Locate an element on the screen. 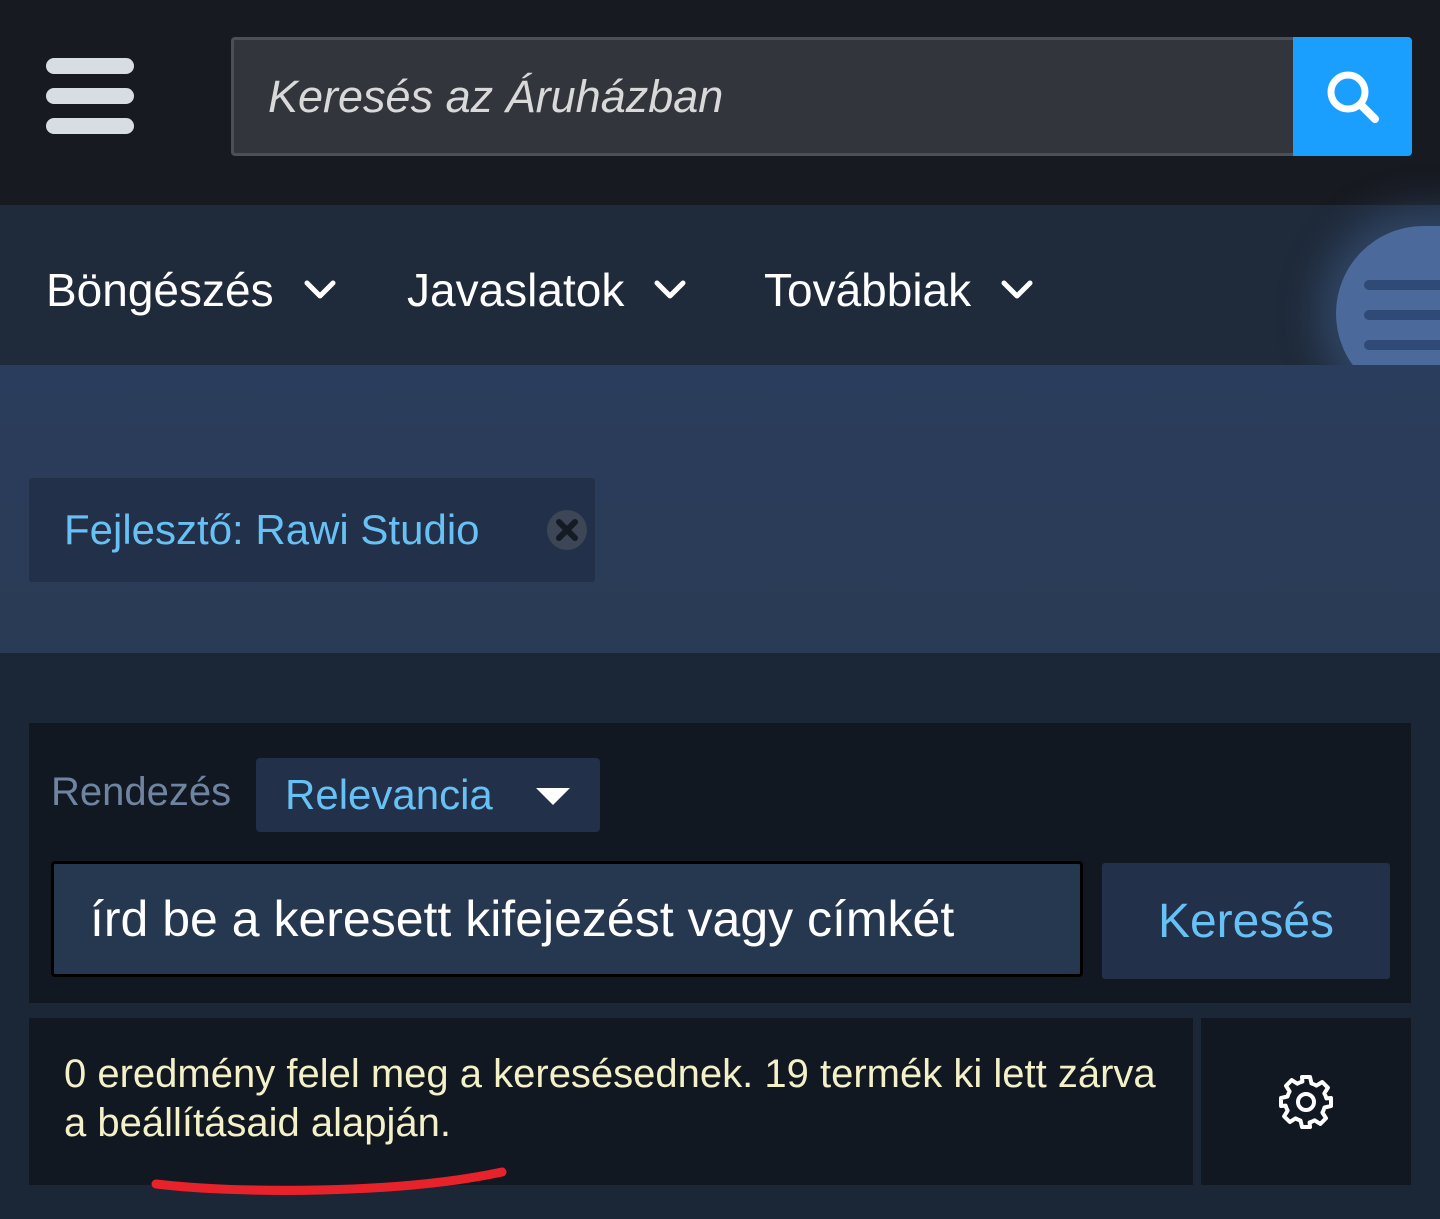 This screenshot has width=1440, height=1219. nav-item-recommendations: Javaslatok is located at coordinates (546, 290).